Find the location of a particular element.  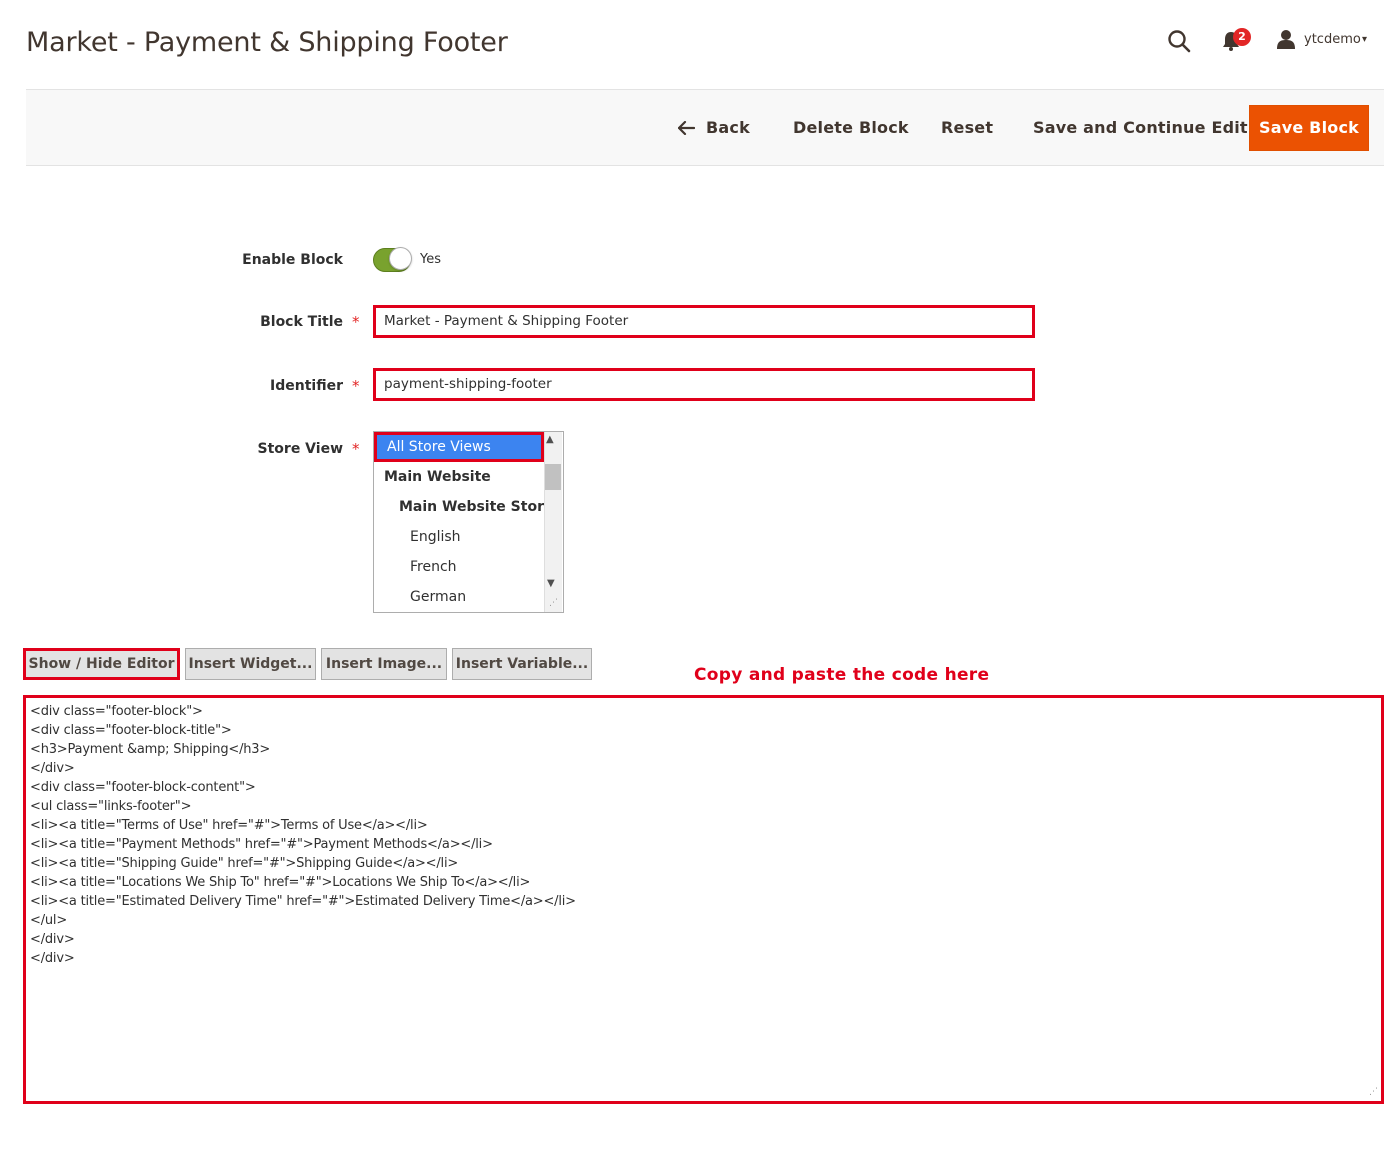

block-title-input: Market - Payment & Shipping Footer is located at coordinates (704, 321).